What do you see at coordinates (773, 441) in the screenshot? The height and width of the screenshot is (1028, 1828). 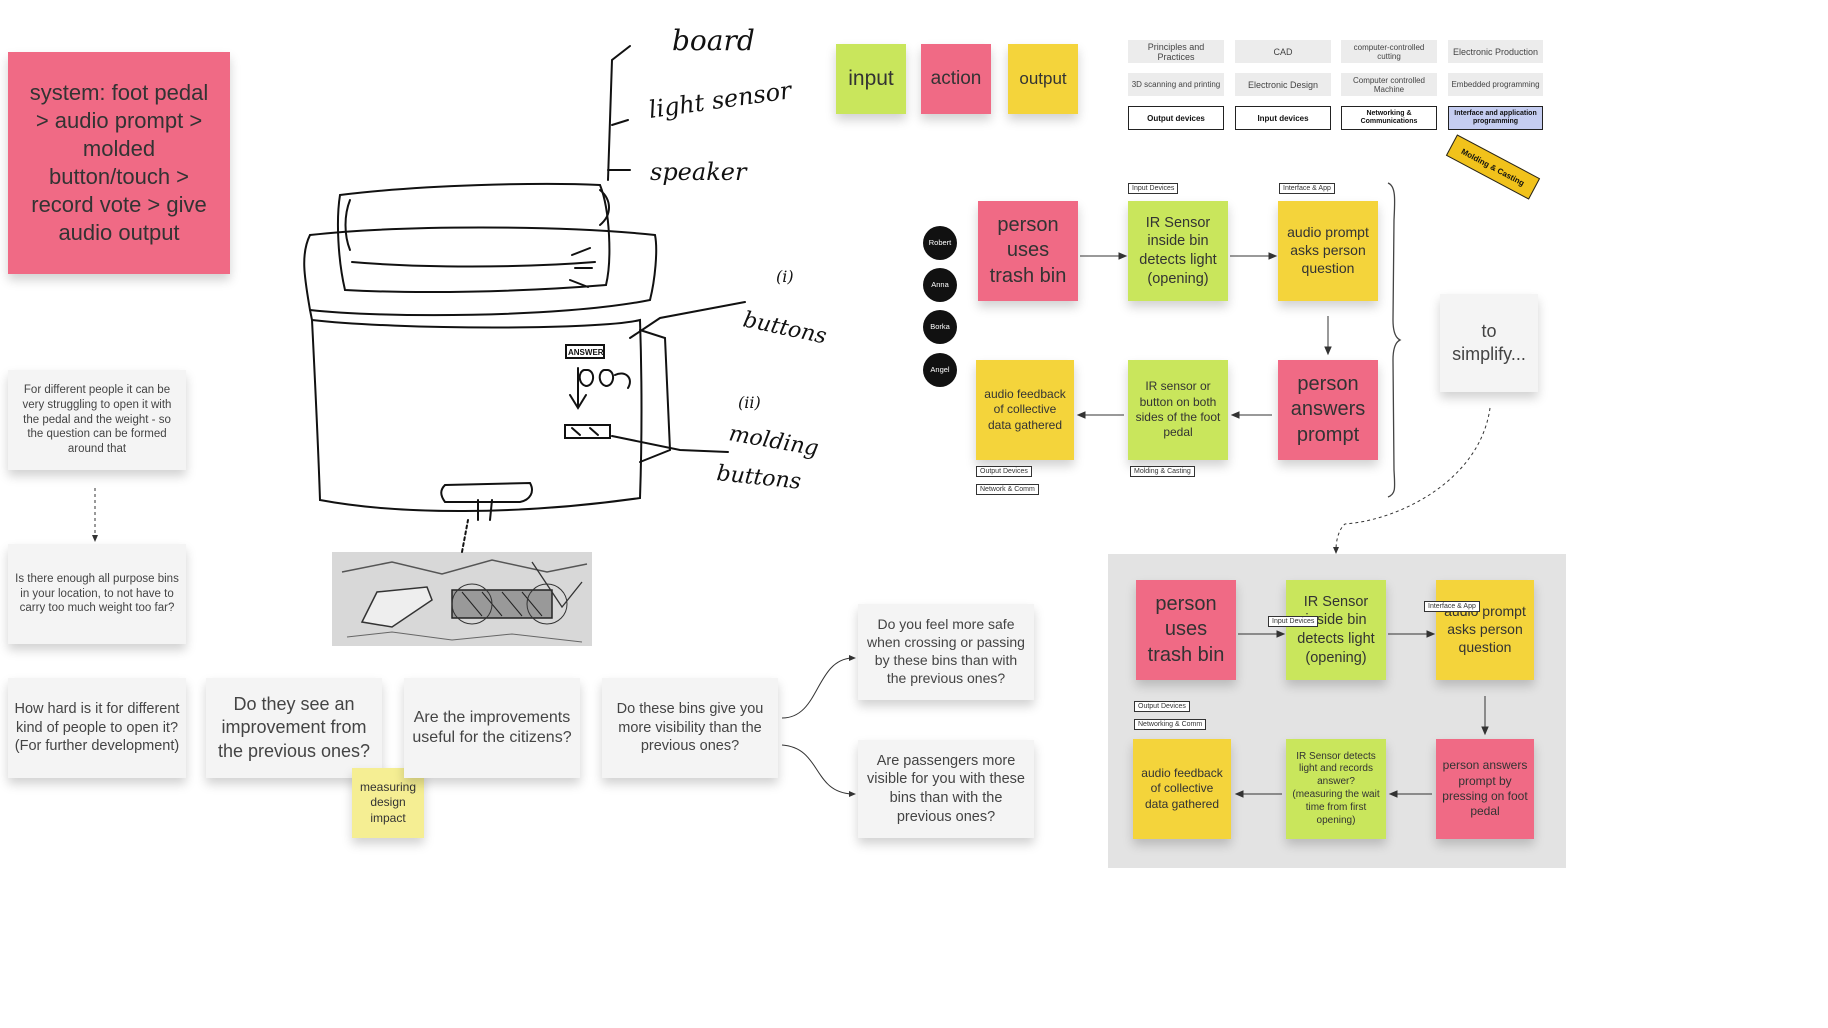 I see `sketch-label-molding: molding` at bounding box center [773, 441].